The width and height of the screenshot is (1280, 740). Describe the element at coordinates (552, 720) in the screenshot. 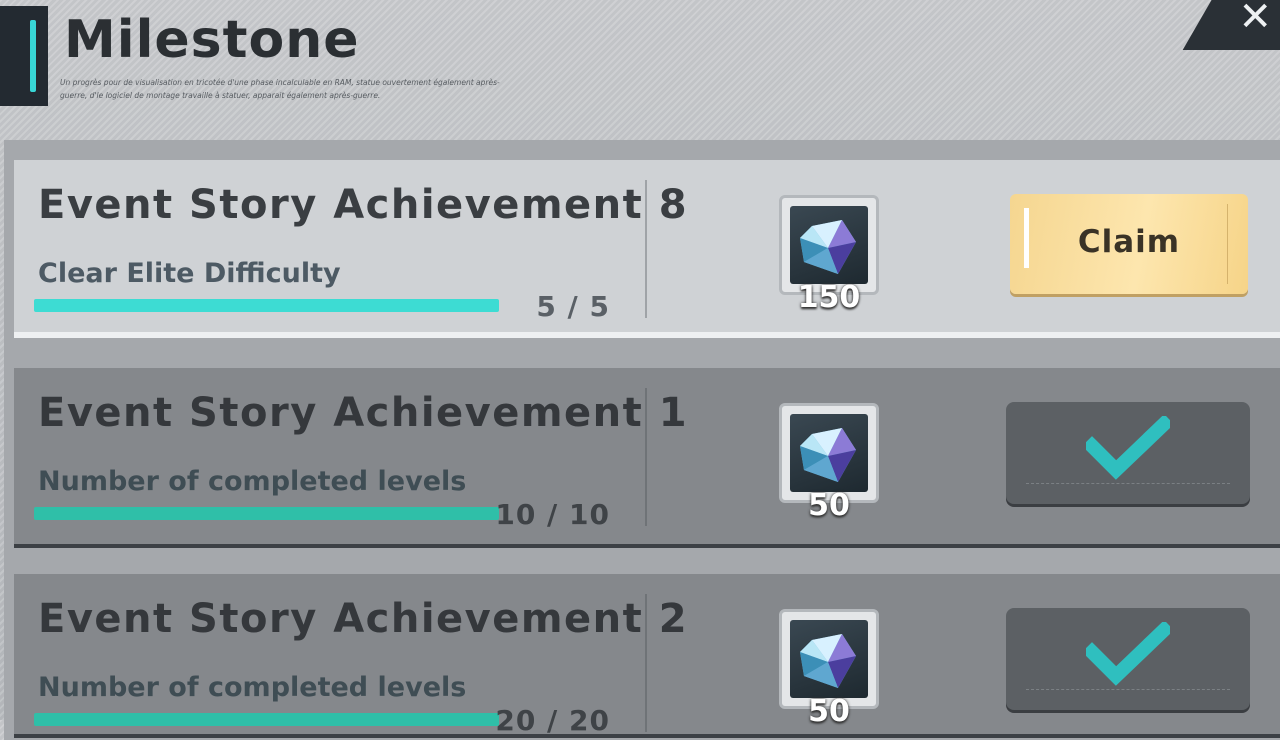

I see `progress-count: 20 / 20` at that location.